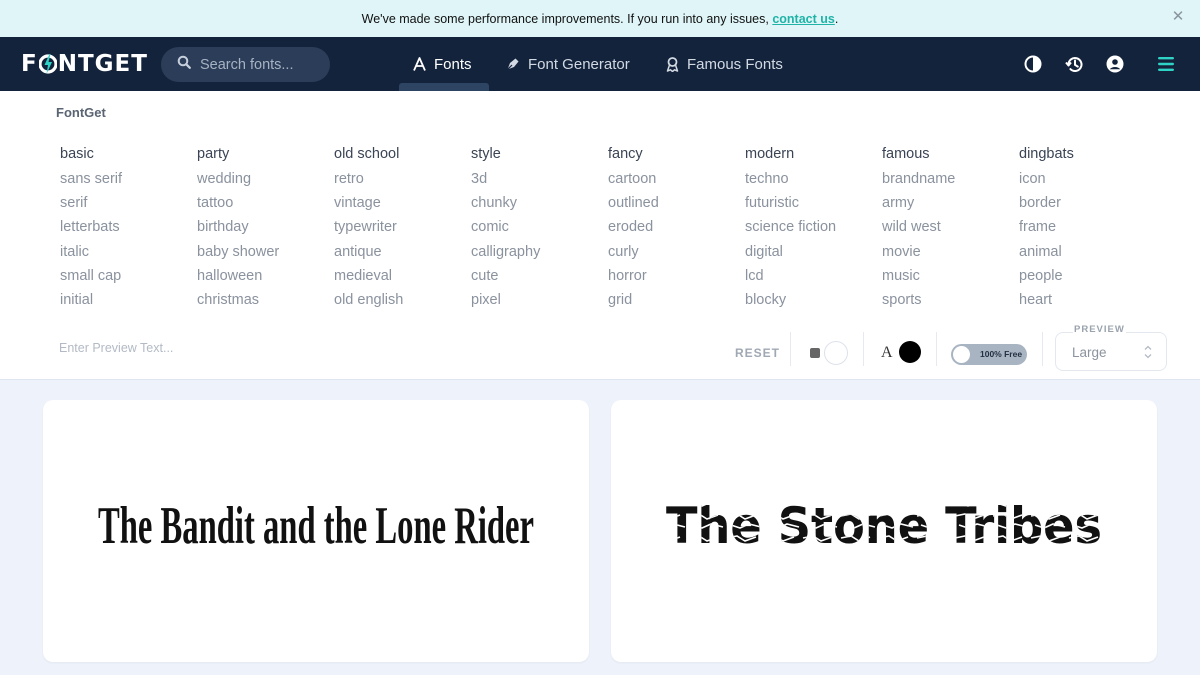 The width and height of the screenshot is (1200, 675). I want to click on category-link: futuristic, so click(810, 207).